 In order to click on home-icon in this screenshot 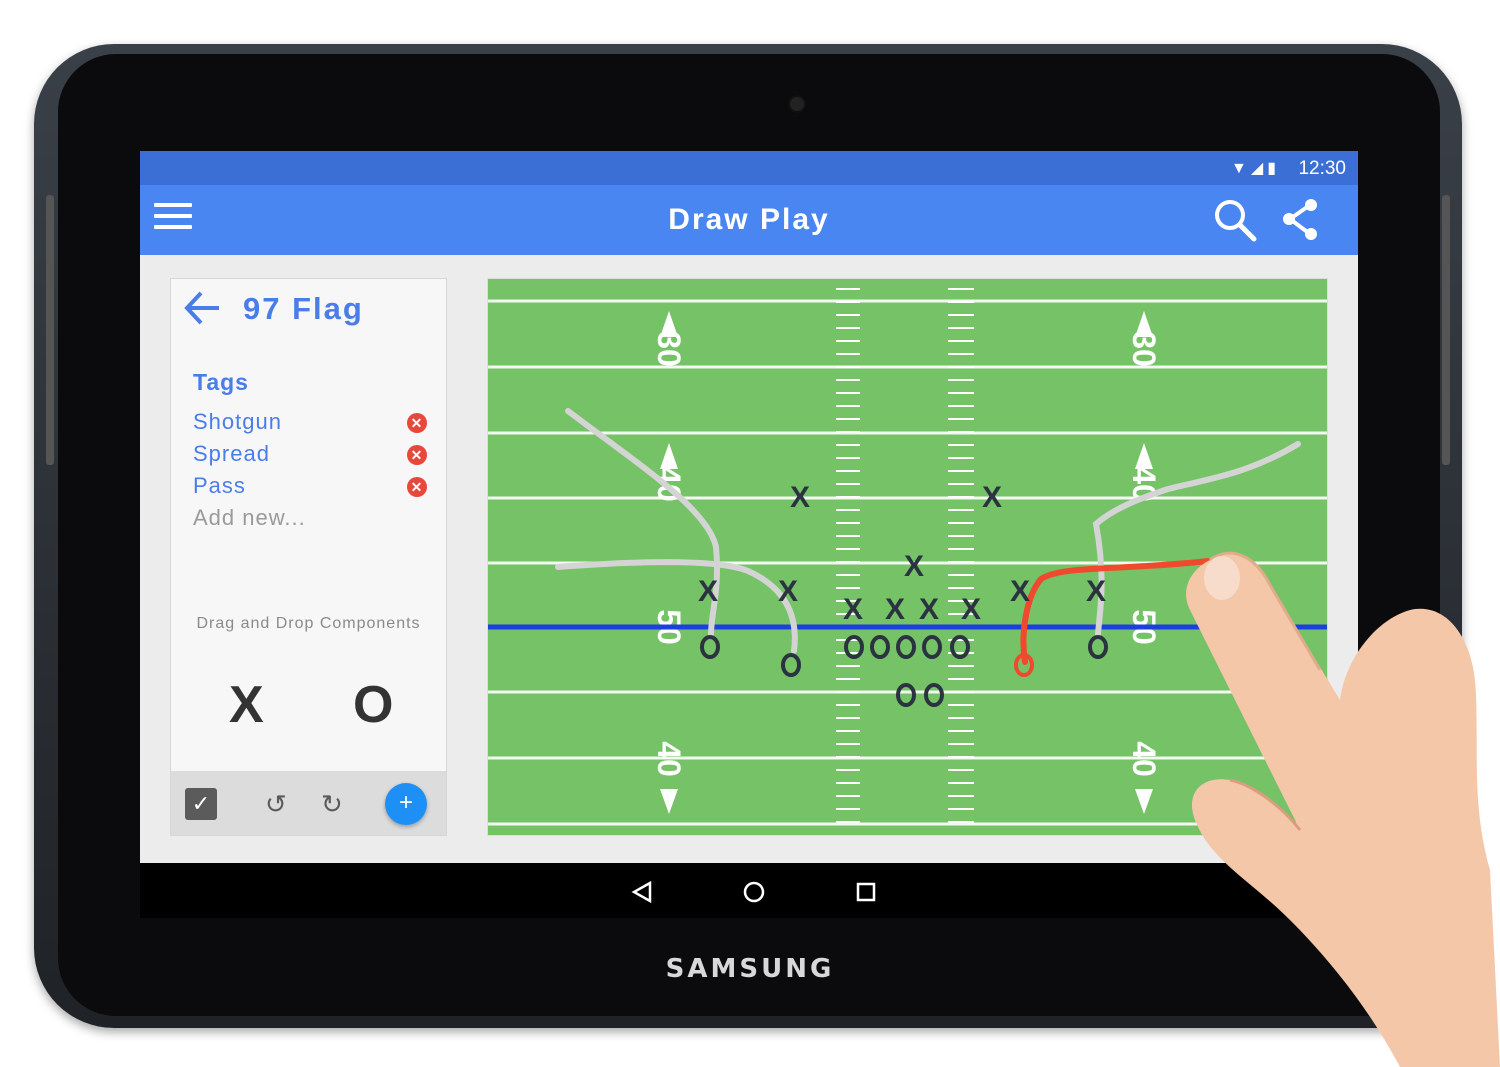, I will do `click(754, 892)`.